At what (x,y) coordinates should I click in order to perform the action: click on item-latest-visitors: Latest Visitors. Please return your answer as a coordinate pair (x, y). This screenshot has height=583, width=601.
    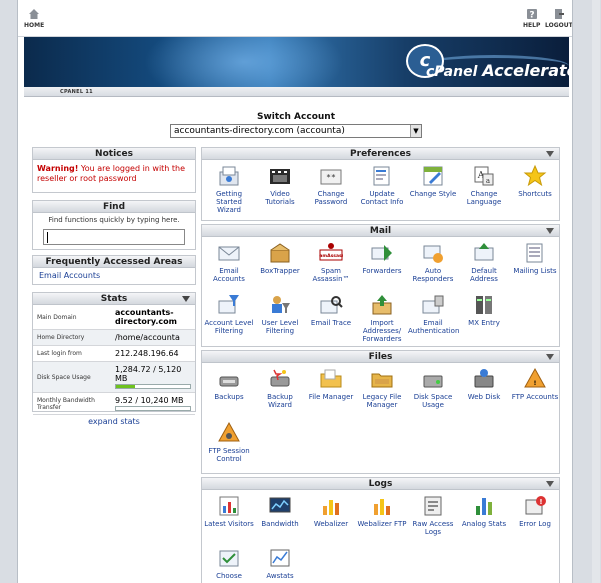
    Looking at the image, I should click on (229, 511).